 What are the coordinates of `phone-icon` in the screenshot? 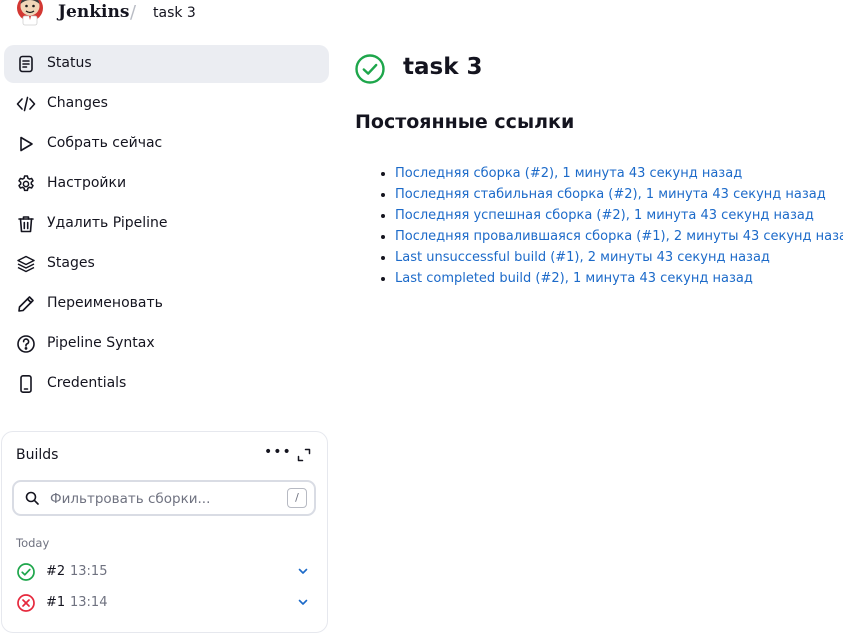 It's located at (26, 384).